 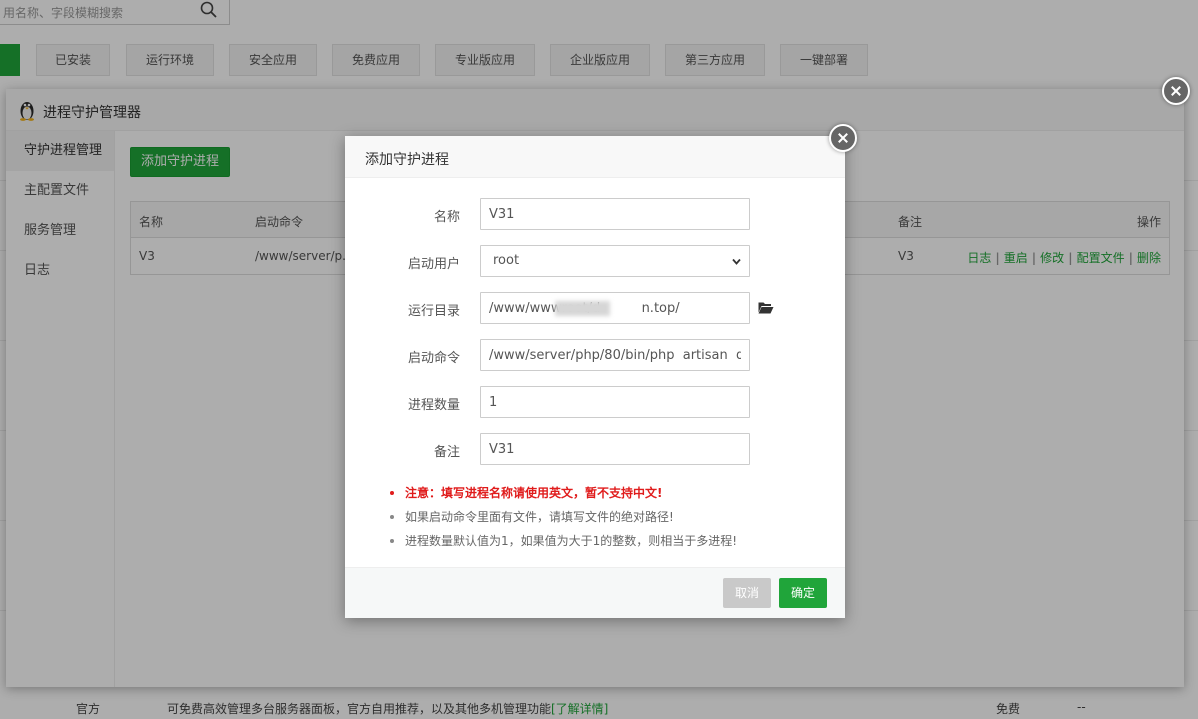 I want to click on tip-process-count: 进程数量默认值为1，如果值为大于1的整数，则相当于多进程!, so click(x=607, y=545).